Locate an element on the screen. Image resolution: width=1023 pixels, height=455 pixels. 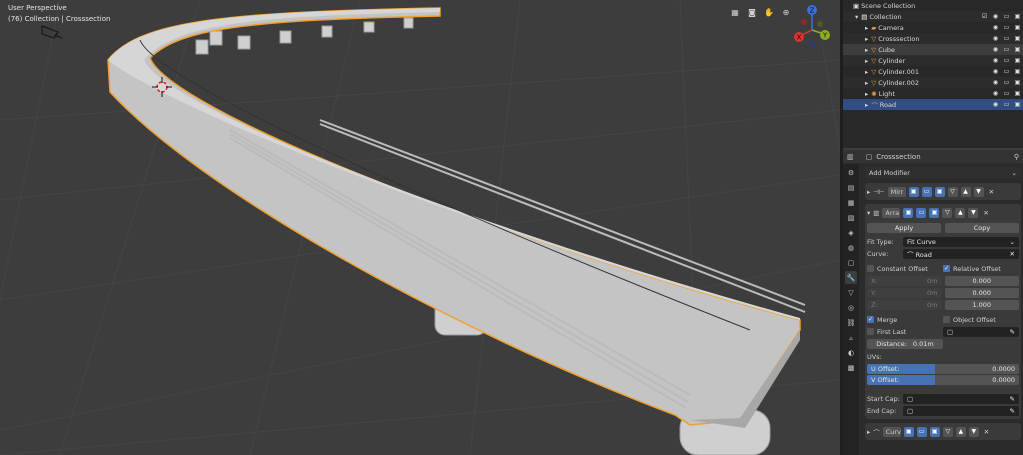
editor-type-icon: ▥ is located at coordinates (850, 157).